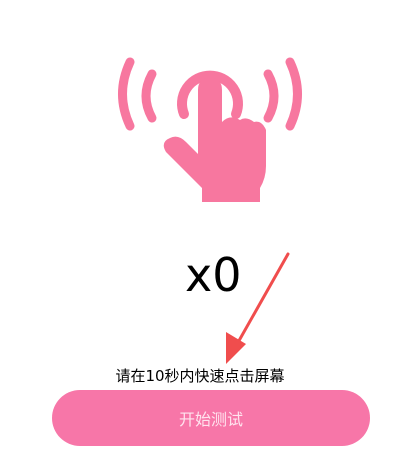  What do you see at coordinates (213, 275) in the screenshot?
I see `tap-counter: x0` at bounding box center [213, 275].